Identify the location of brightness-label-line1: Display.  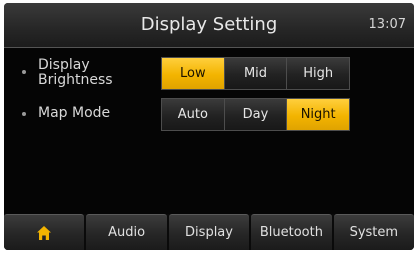
(64, 65).